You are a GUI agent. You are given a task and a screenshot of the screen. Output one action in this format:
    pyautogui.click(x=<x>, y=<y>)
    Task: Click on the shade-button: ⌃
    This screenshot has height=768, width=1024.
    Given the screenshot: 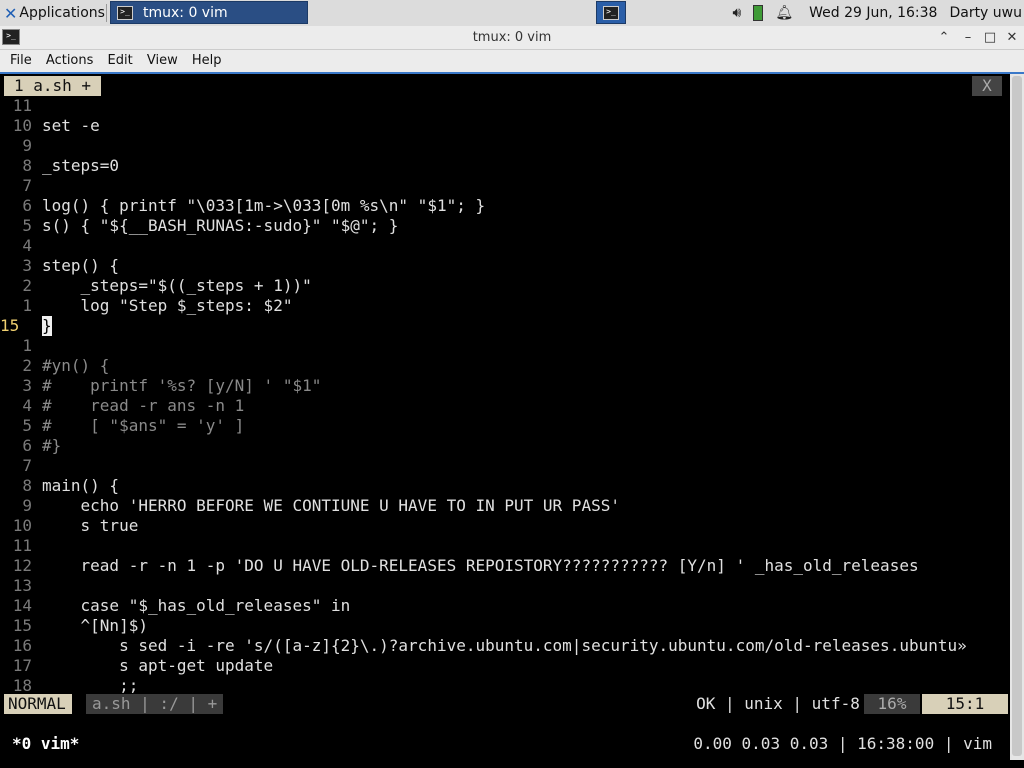 What is the action you would take?
    pyautogui.click(x=944, y=38)
    